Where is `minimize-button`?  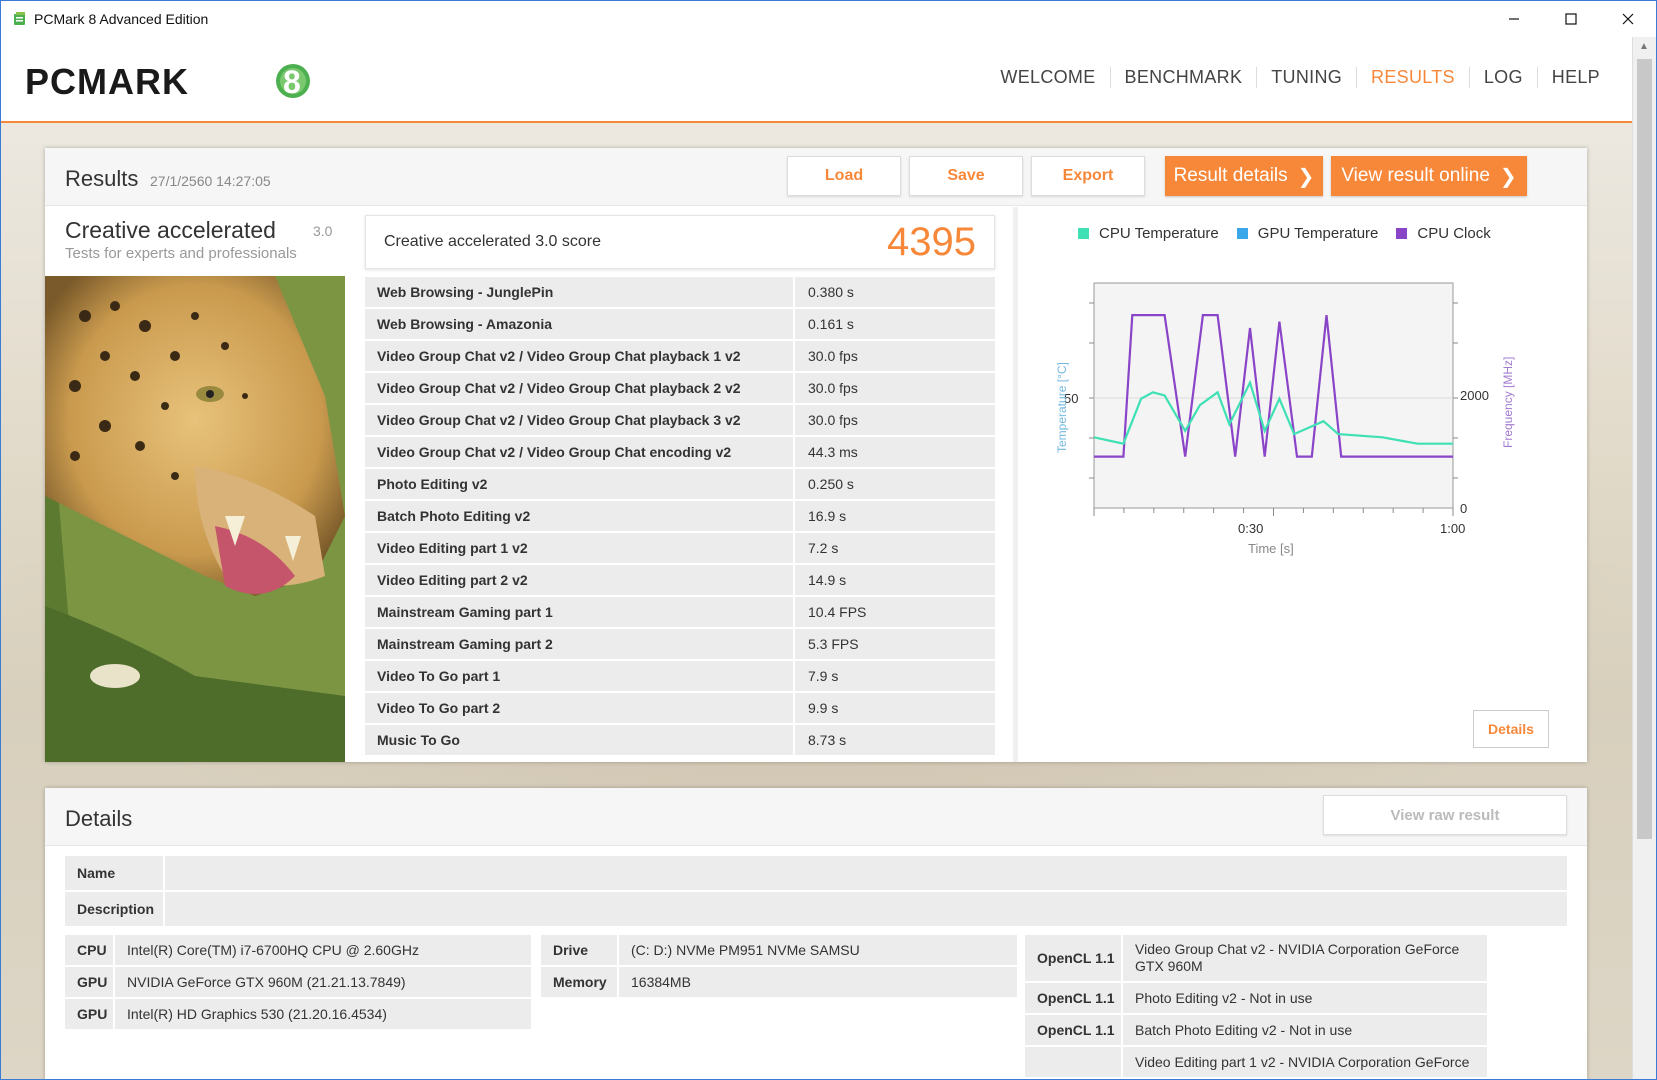 minimize-button is located at coordinates (1513, 19).